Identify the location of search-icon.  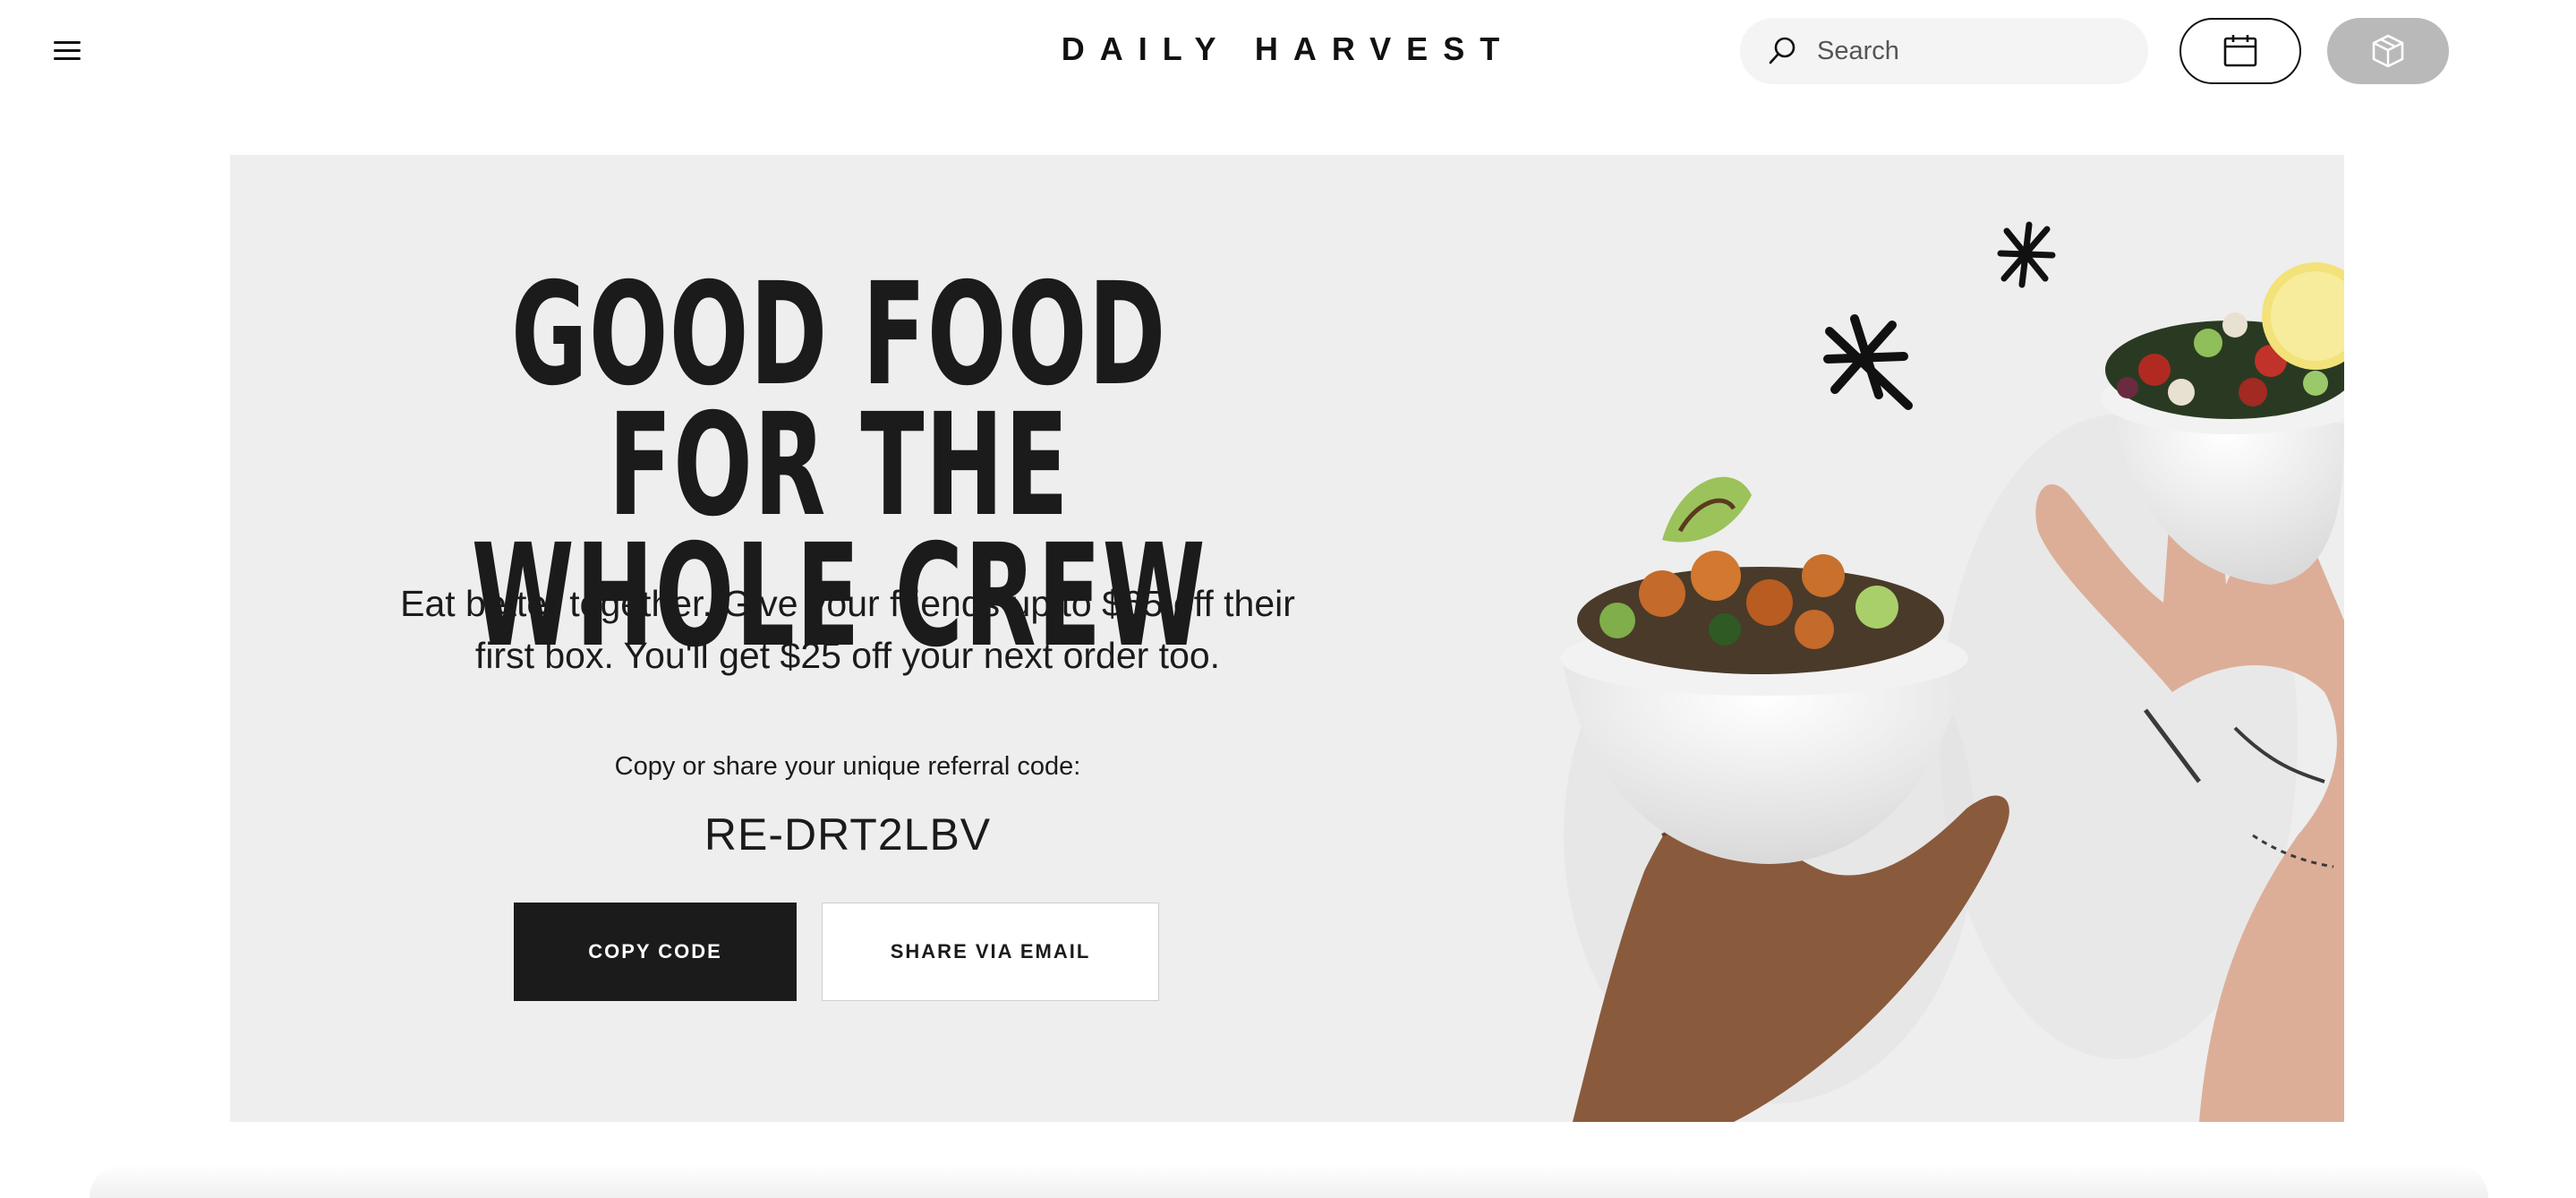
(1782, 50).